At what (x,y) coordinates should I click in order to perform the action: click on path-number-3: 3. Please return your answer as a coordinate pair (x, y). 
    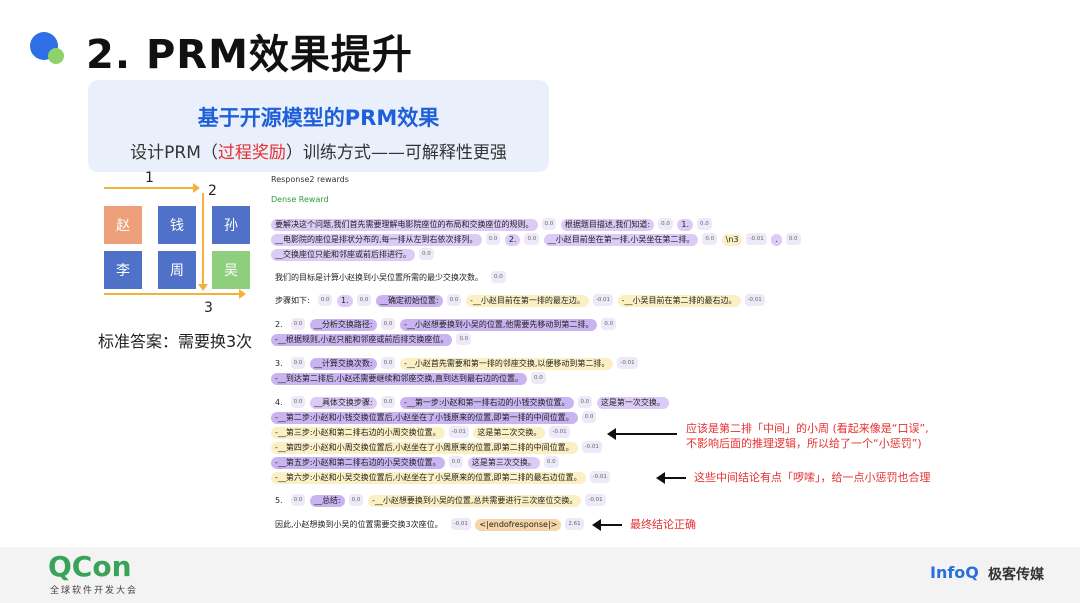
    Looking at the image, I should click on (208, 308).